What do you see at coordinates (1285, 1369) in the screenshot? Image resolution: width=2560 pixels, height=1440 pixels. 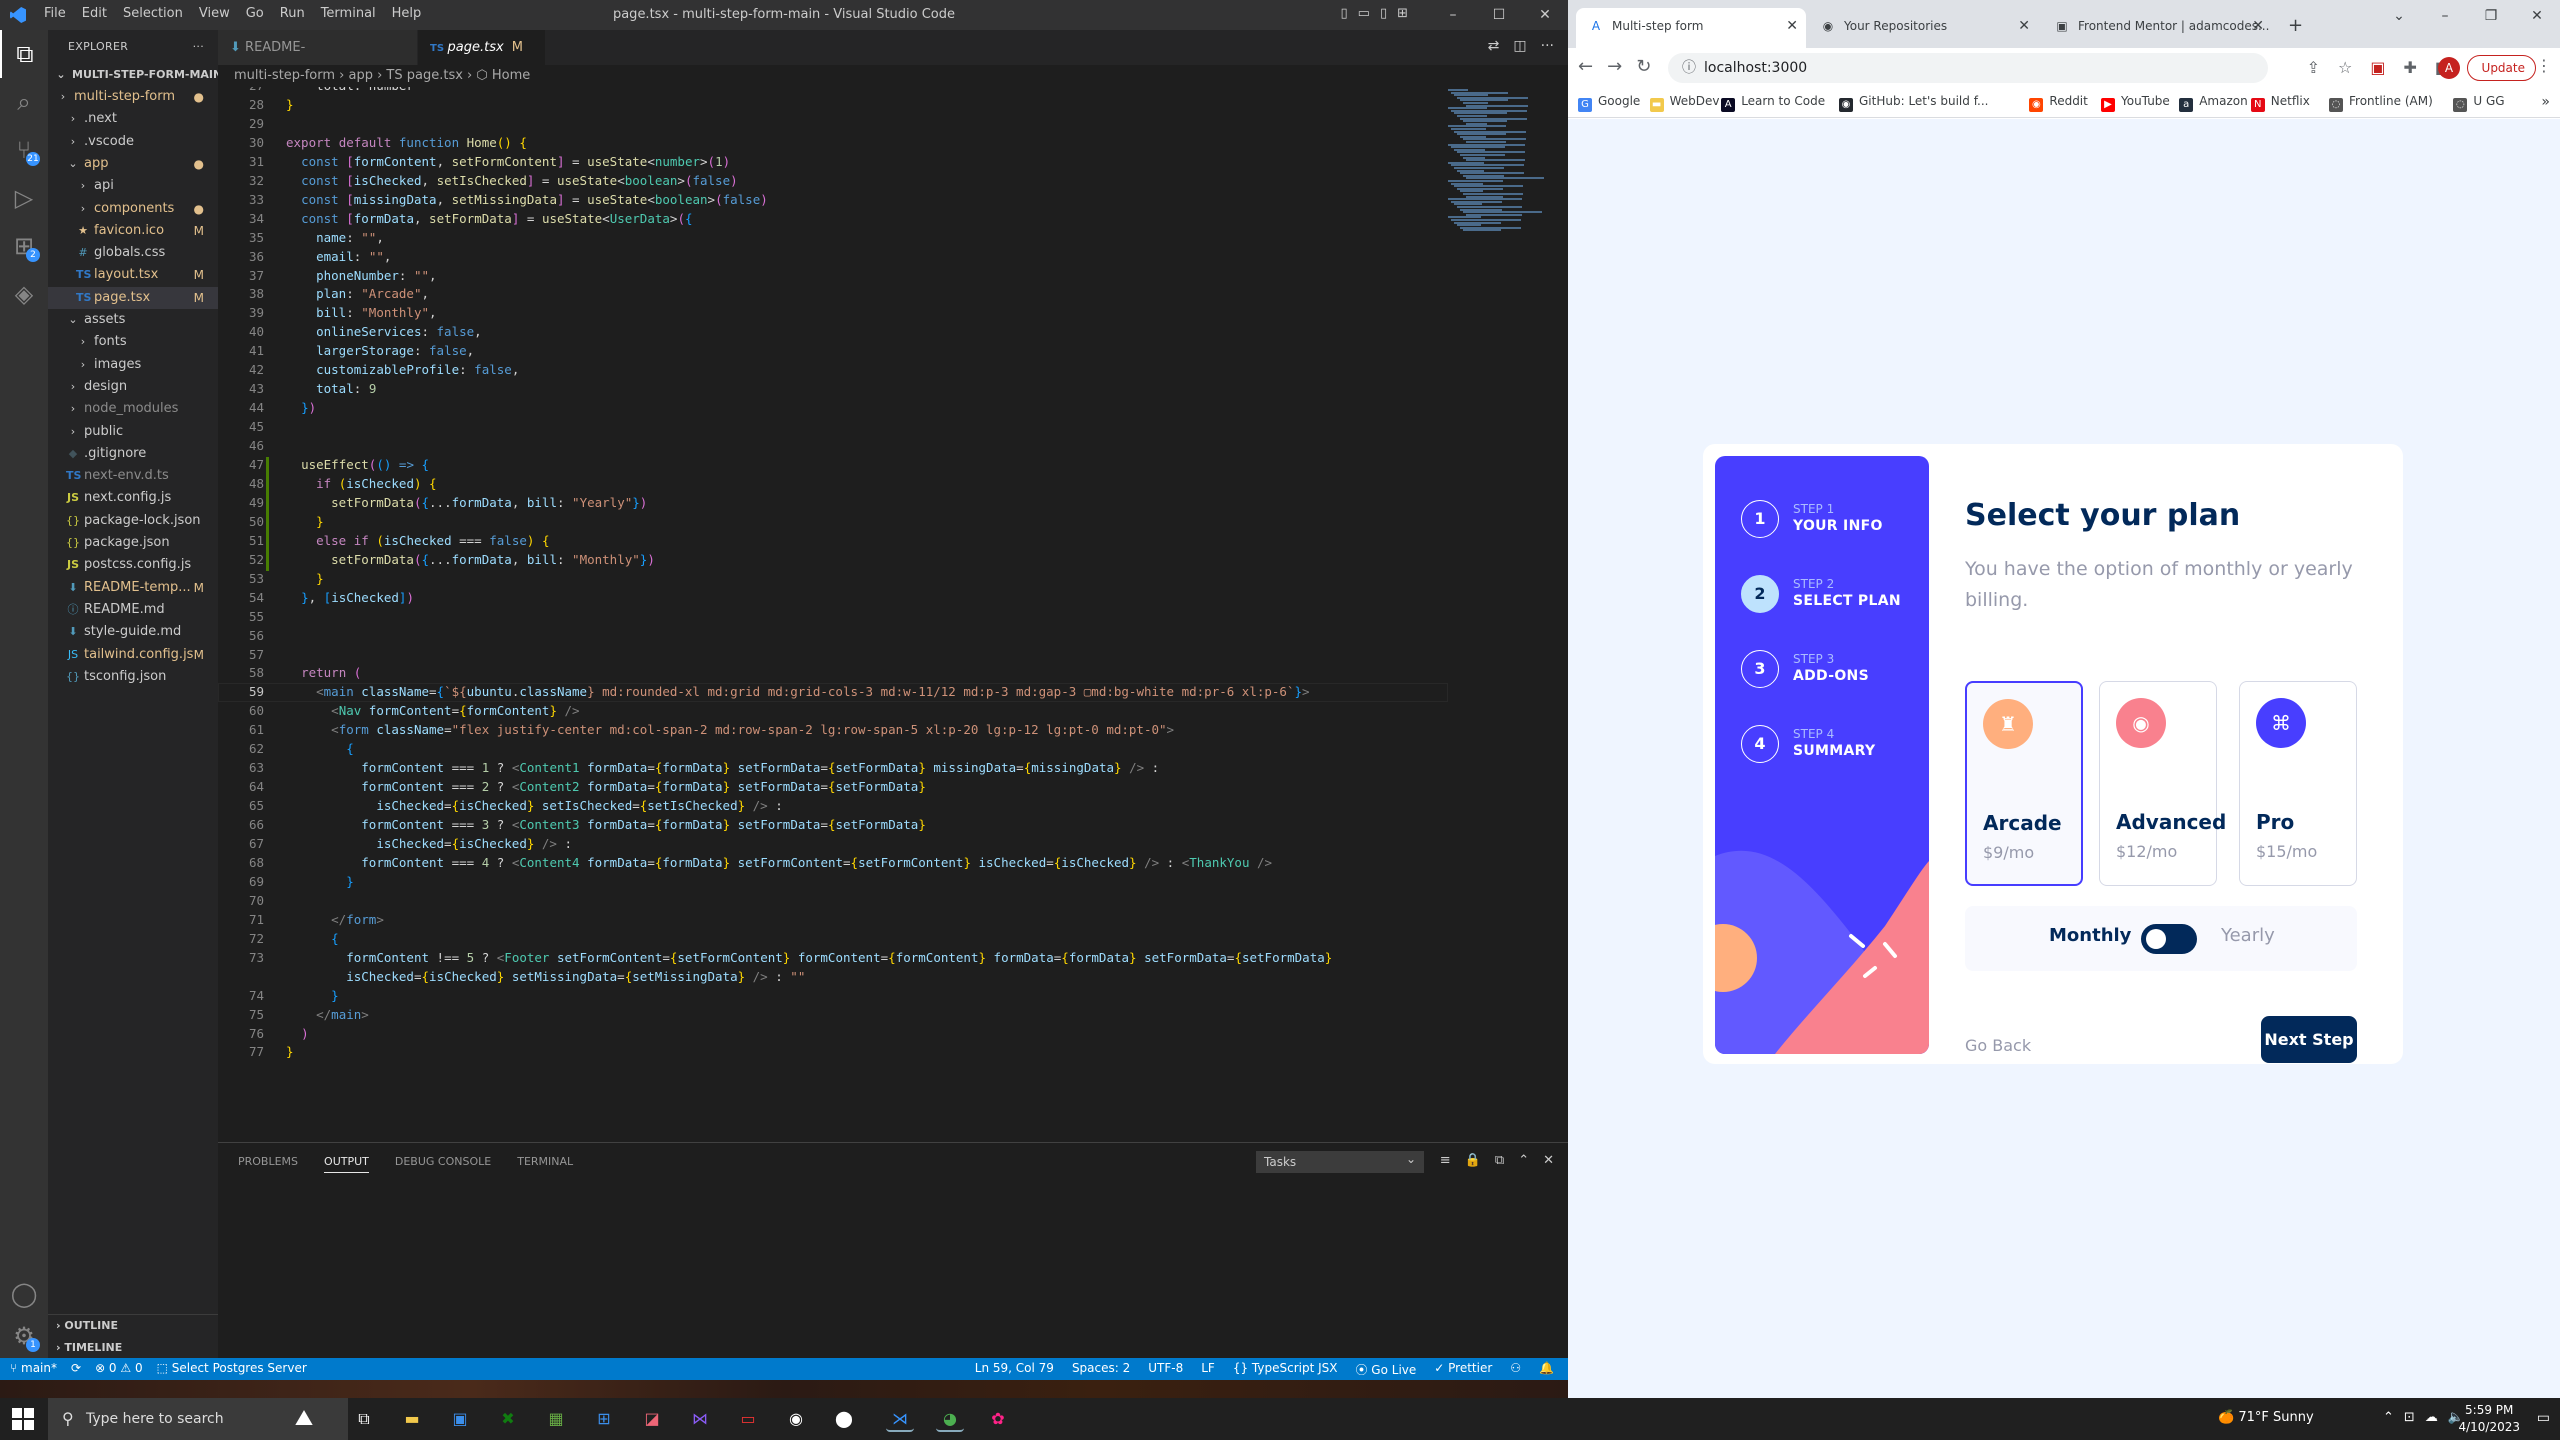 I see `status-item: {} TypeScript JSX` at bounding box center [1285, 1369].